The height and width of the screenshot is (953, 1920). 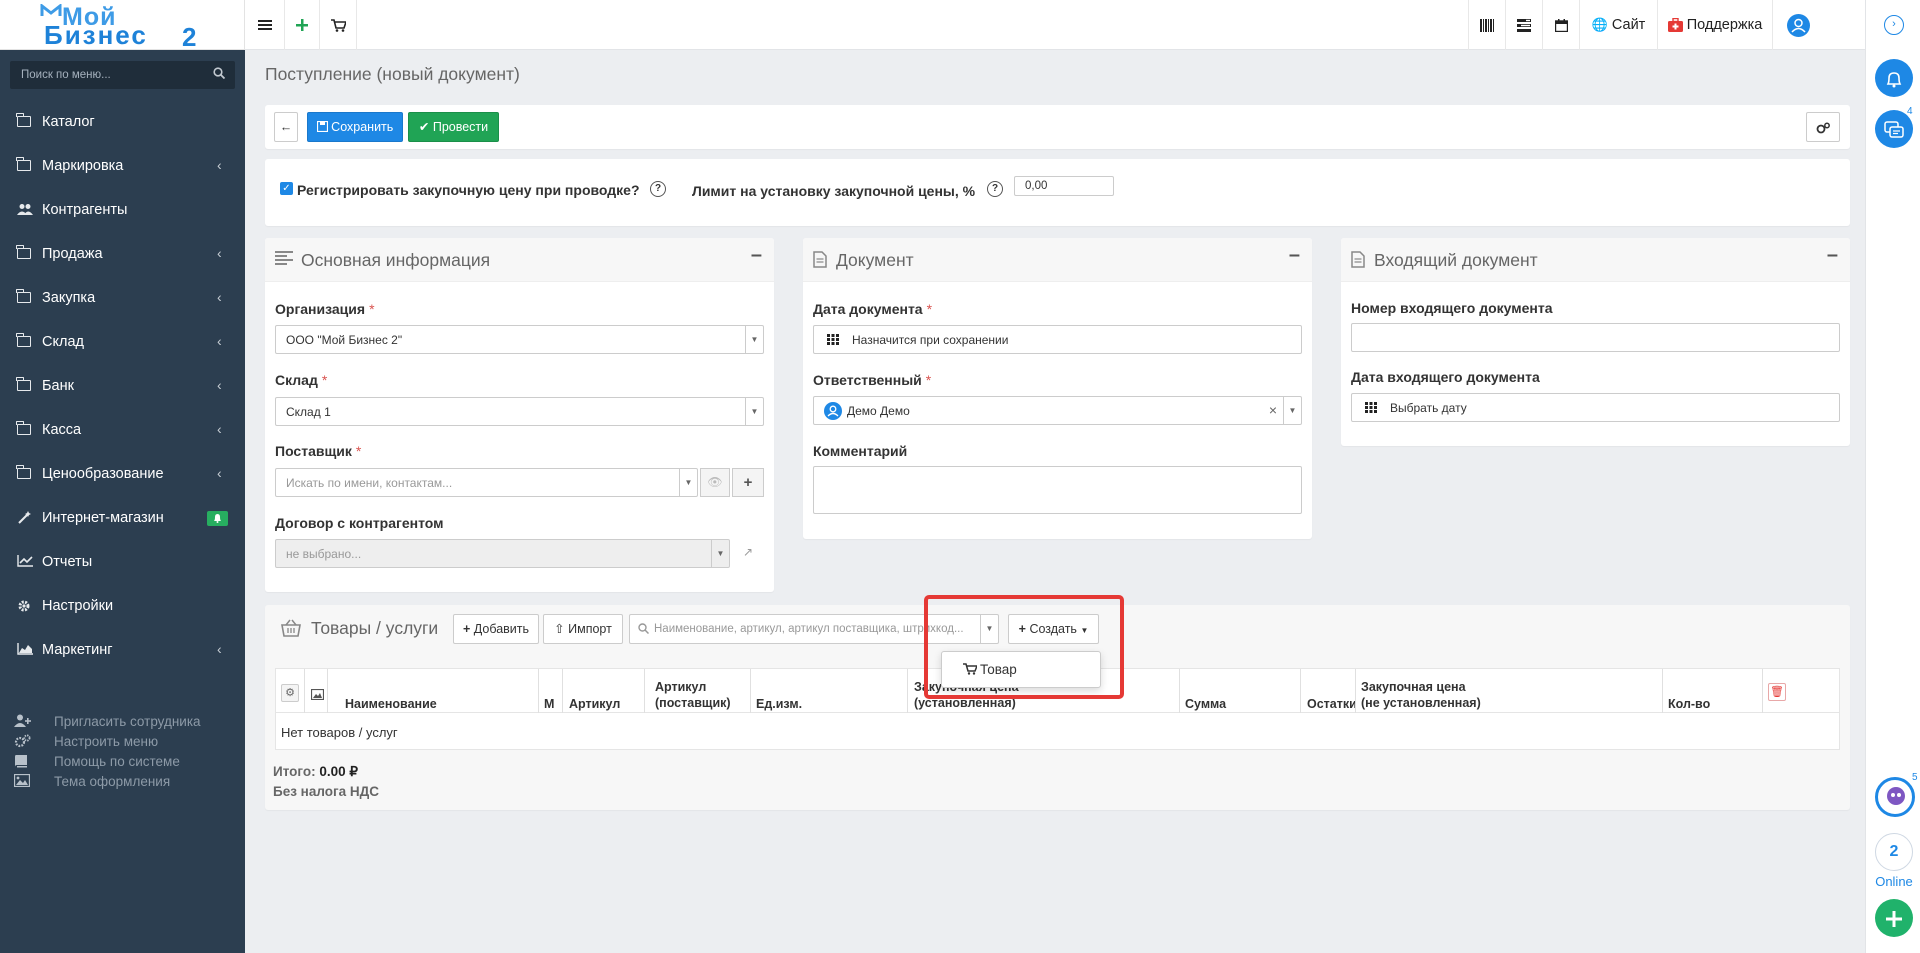 I want to click on sidebar-item-1: Каталог, so click(x=122, y=122).